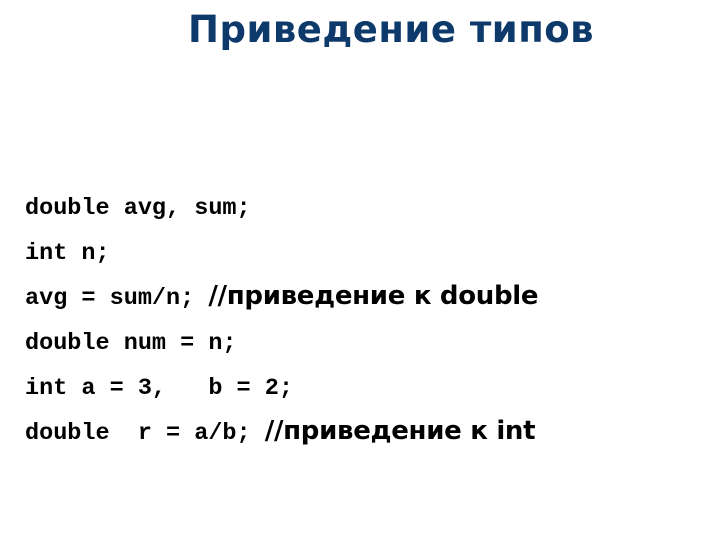 Image resolution: width=720 pixels, height=540 pixels. Describe the element at coordinates (131, 343) in the screenshot. I see `code-text: double num = n;` at that location.